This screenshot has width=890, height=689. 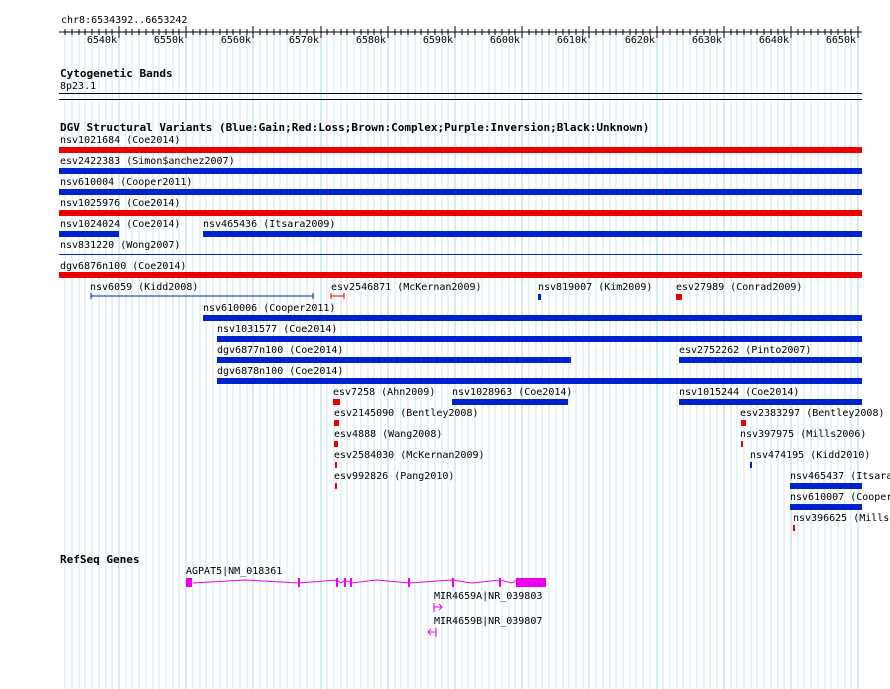 I want to click on variant-label: esv4888 (Wang2008), so click(x=388, y=434).